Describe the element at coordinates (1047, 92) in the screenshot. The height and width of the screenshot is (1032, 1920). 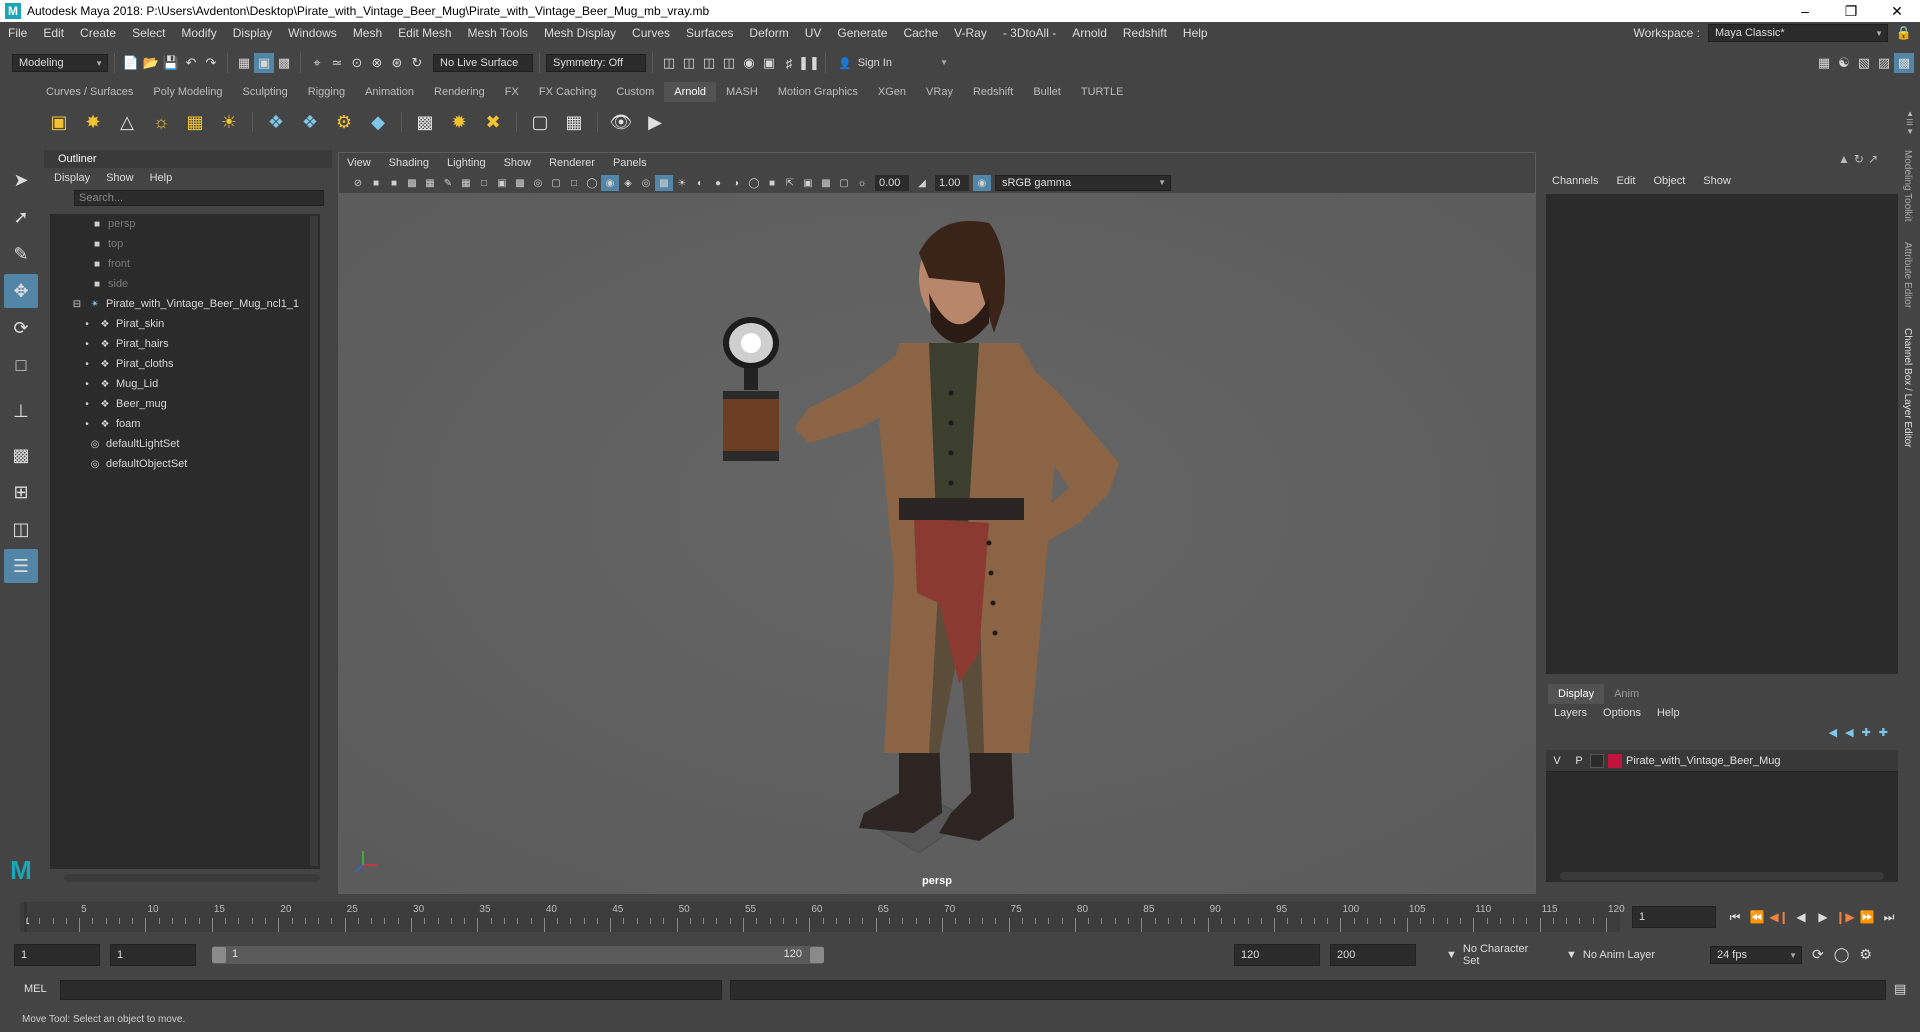
I see `shelf-tab-bullet: Bullet` at that location.